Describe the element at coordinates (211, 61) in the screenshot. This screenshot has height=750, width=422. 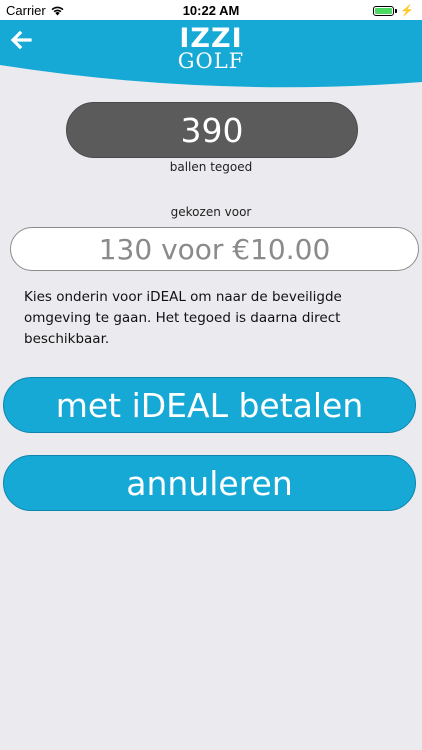
I see `logo-golf: GOLF` at that location.